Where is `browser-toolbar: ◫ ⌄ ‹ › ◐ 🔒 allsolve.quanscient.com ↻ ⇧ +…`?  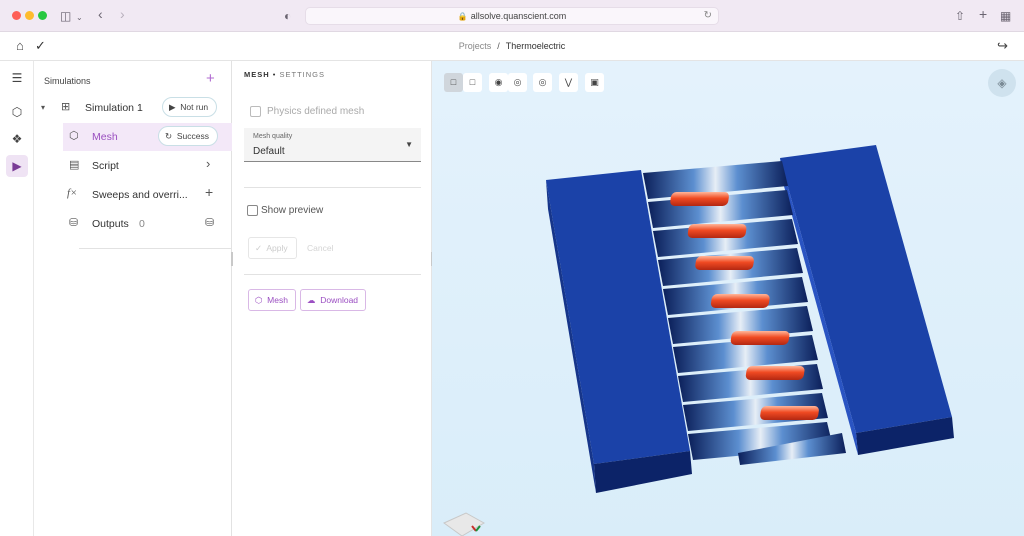 browser-toolbar: ◫ ⌄ ‹ › ◐ 🔒 allsolve.quanscient.com ↻ ⇧ +… is located at coordinates (512, 16).